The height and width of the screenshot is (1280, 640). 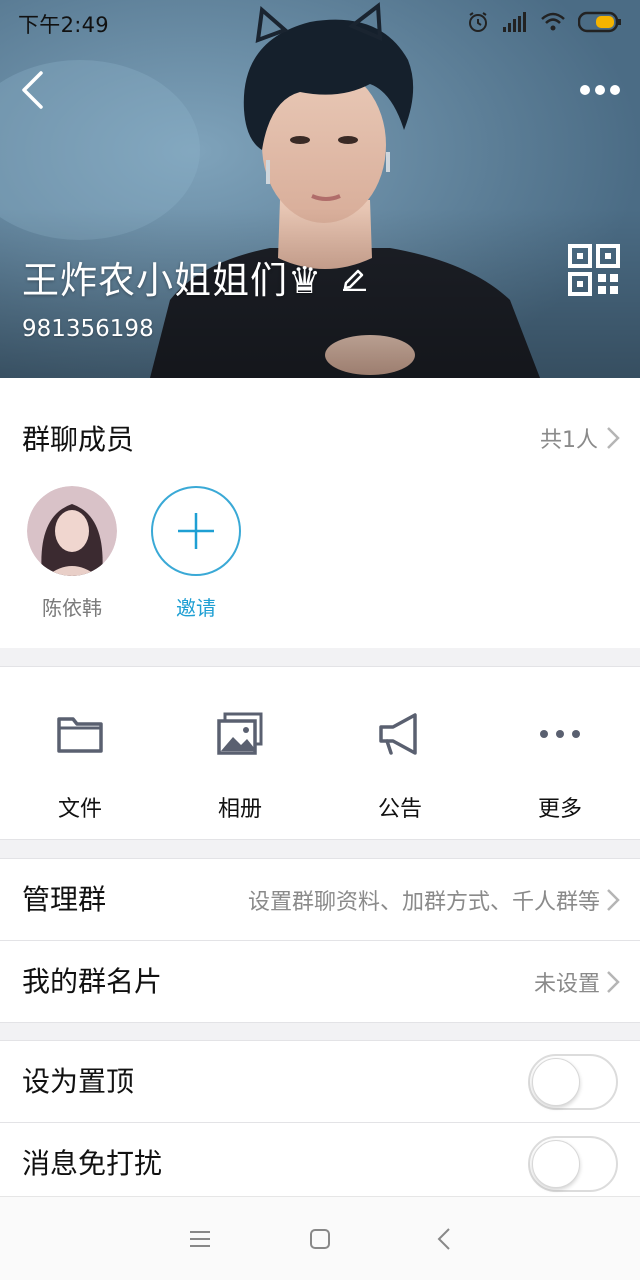 I want to click on member-item: 陈依韩, so click(x=72, y=553).